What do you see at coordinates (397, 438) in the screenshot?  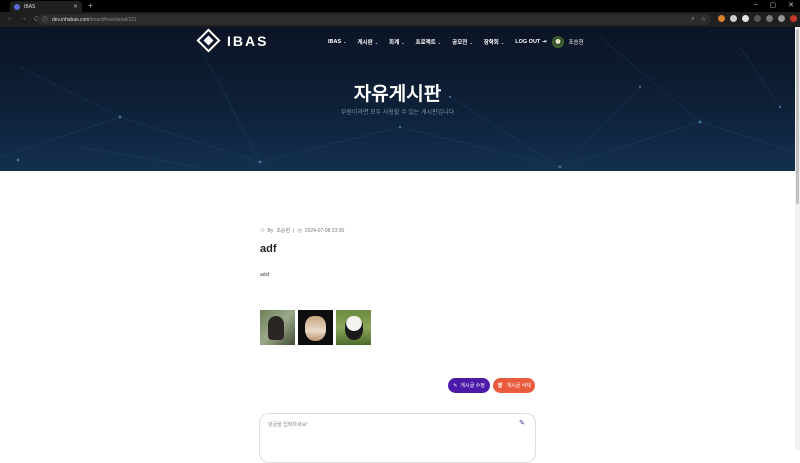 I see `comment-box: 댓글을 입력하세요! ✎` at bounding box center [397, 438].